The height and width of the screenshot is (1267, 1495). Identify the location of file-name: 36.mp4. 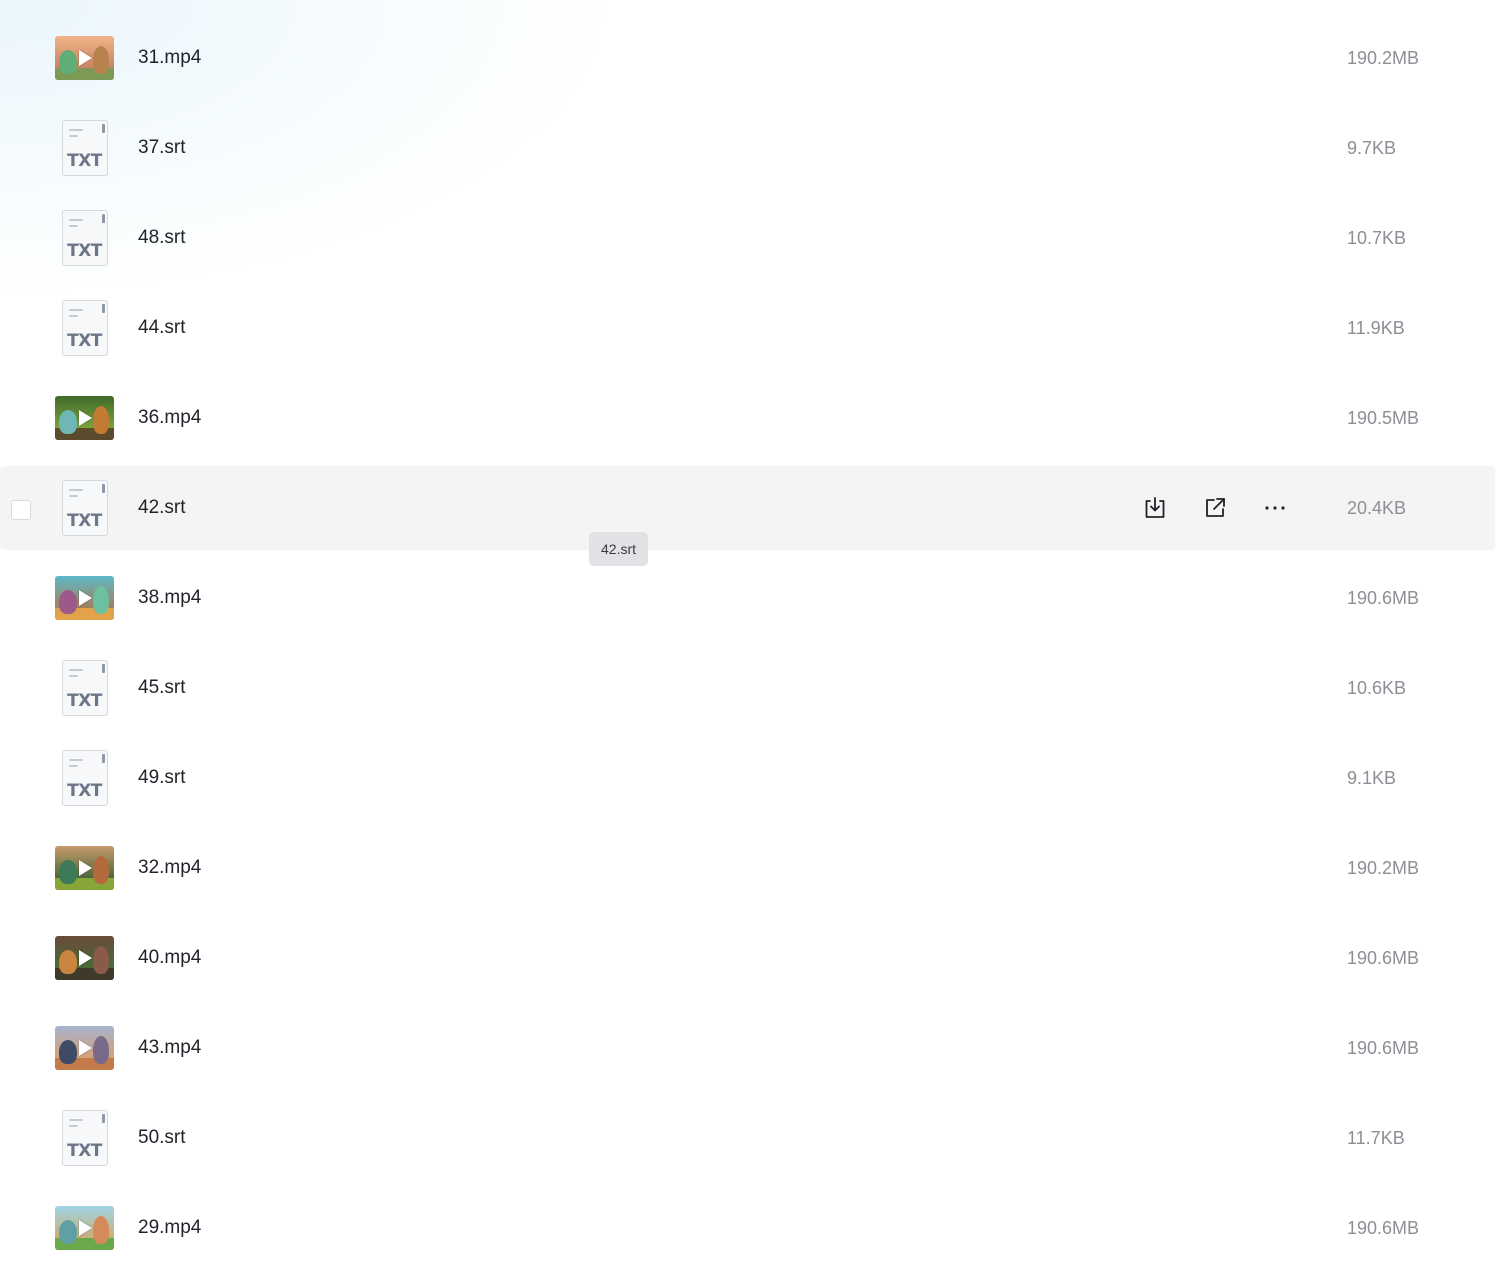
(169, 418).